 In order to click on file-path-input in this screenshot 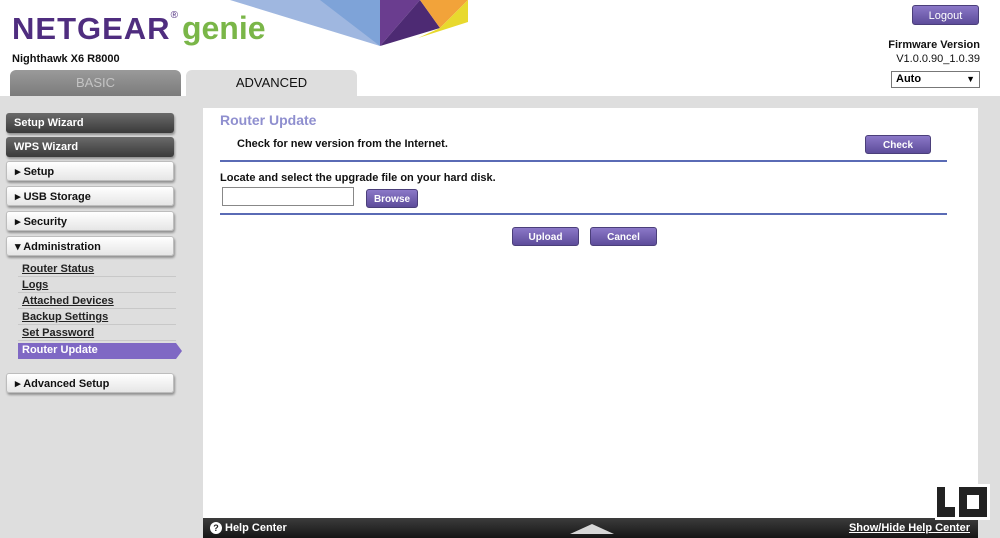, I will do `click(288, 196)`.